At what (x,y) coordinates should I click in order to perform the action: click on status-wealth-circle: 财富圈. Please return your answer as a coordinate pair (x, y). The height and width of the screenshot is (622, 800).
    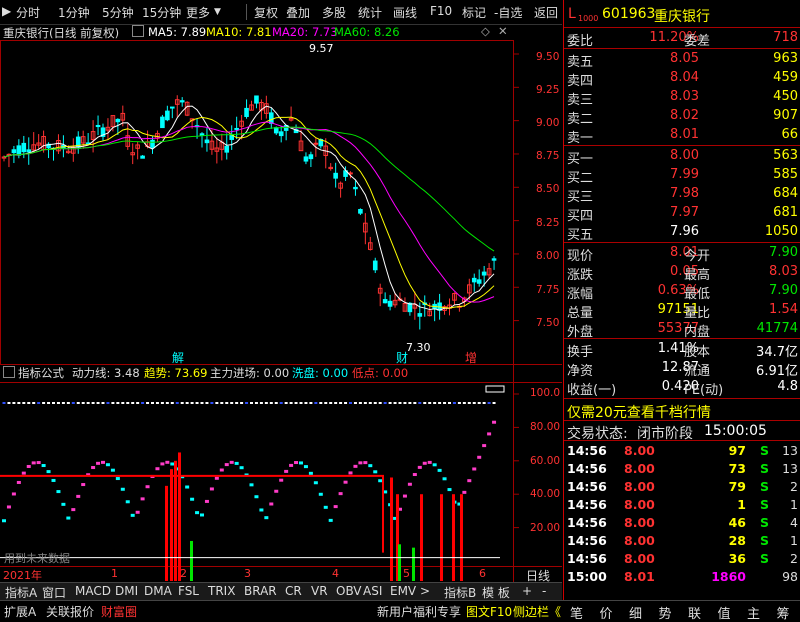
    Looking at the image, I should click on (119, 611).